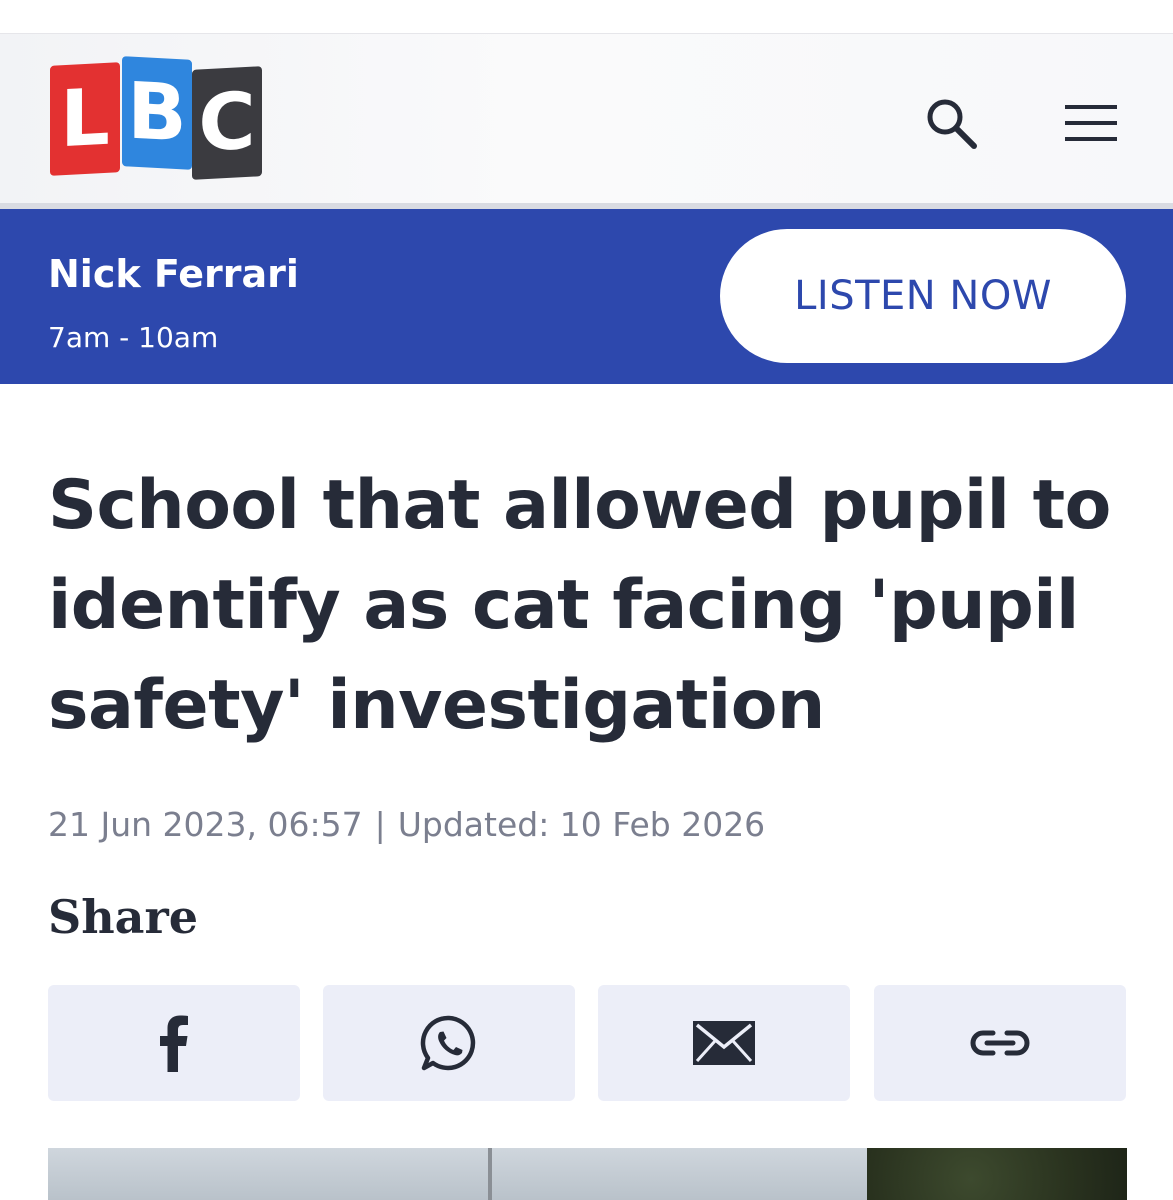 The width and height of the screenshot is (1173, 1200). I want to click on search-icon, so click(952, 124).